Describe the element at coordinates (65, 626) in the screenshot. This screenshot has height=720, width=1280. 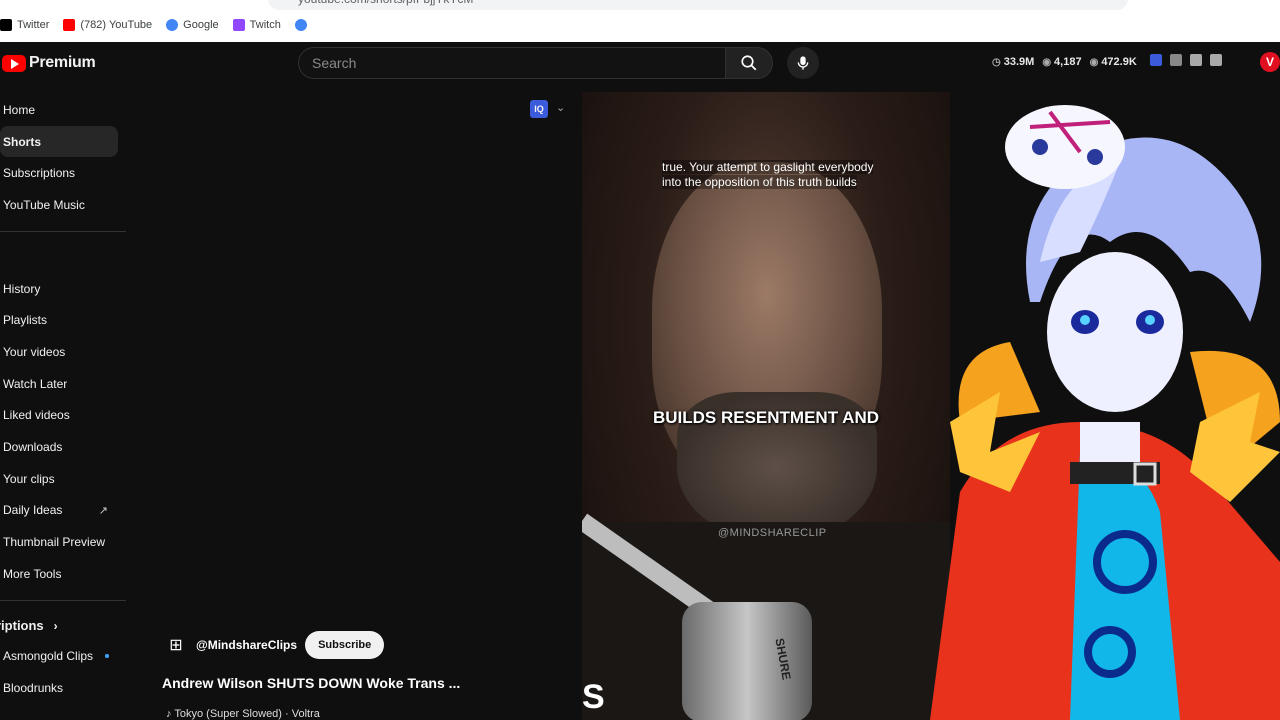
I see `subscriptions-heading: riptions ›` at that location.